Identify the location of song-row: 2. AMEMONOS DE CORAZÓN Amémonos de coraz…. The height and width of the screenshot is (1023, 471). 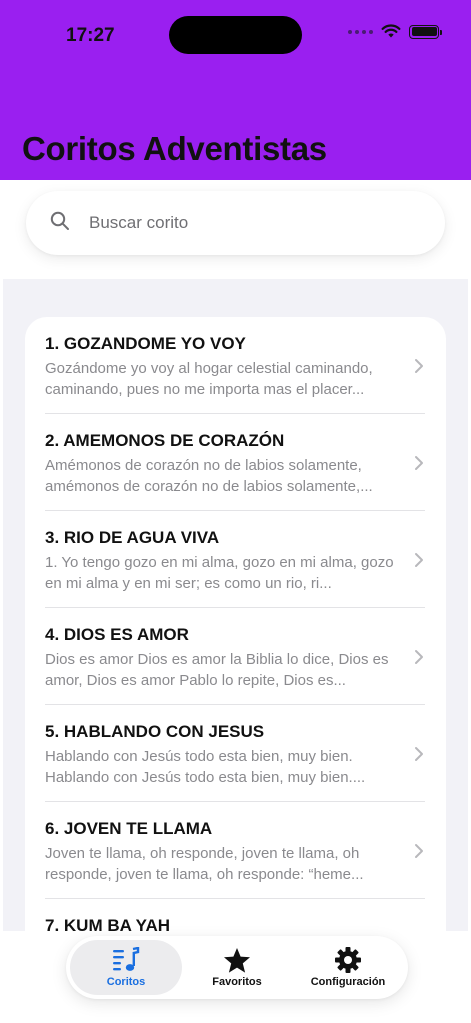
(235, 462).